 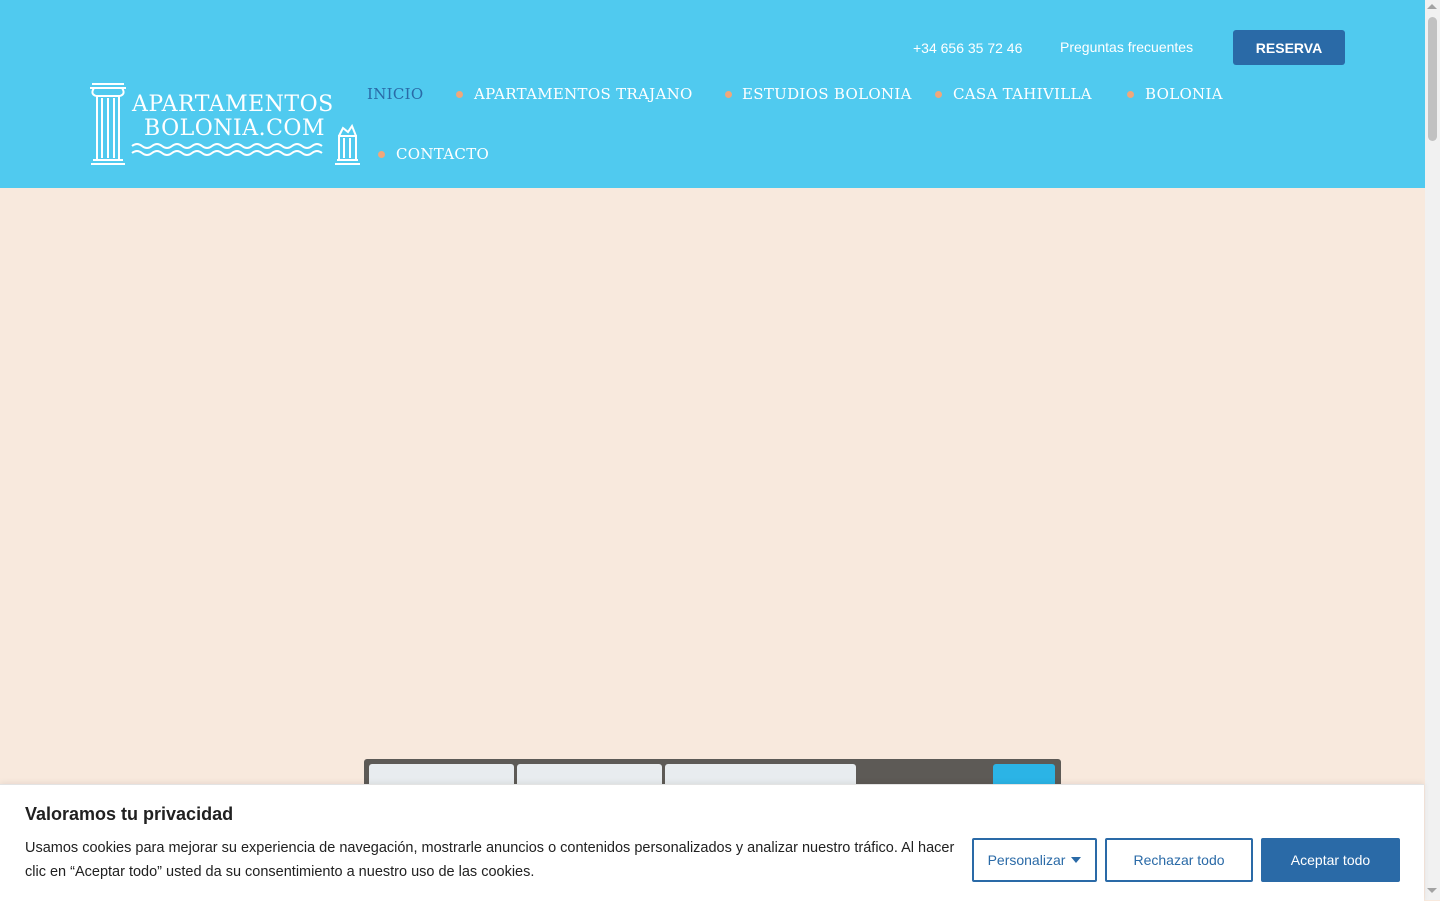 I want to click on site-logo: APARTAMENTOS BOLONIA.COM, so click(x=225, y=124).